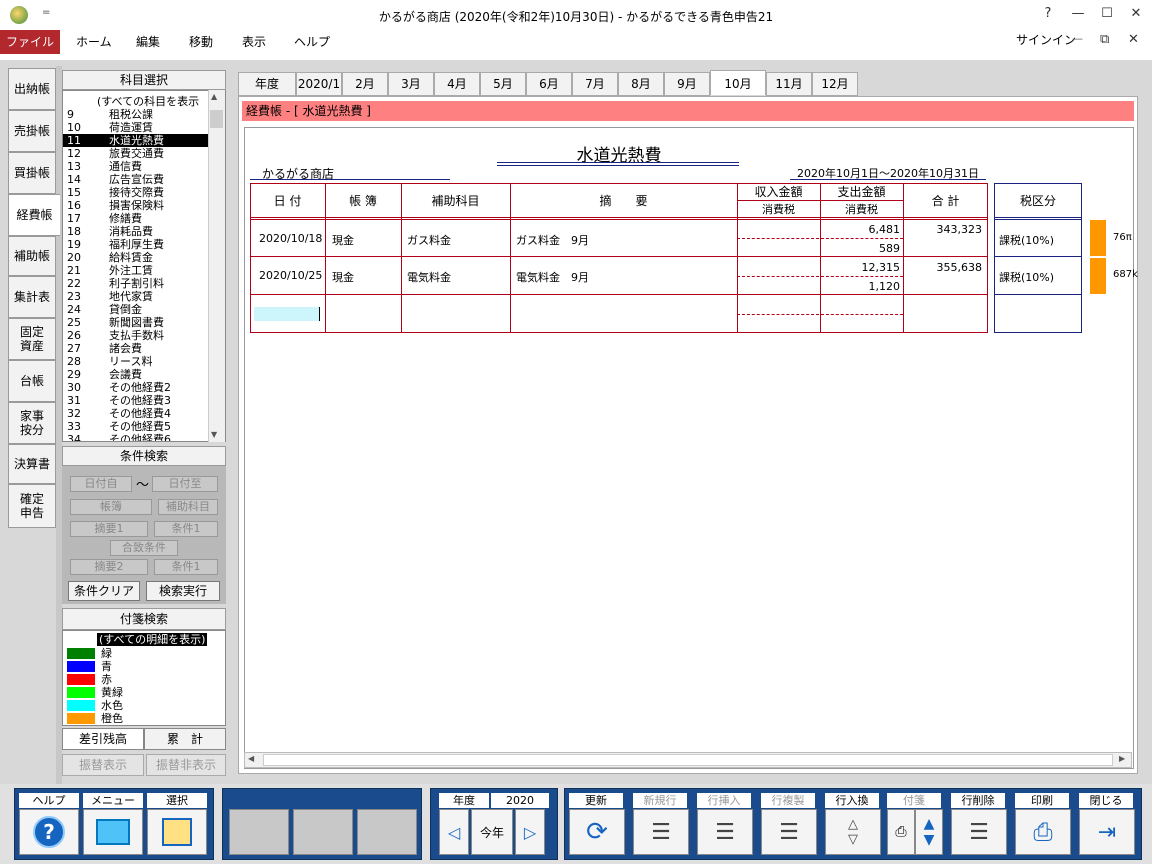  What do you see at coordinates (144, 548) in the screenshot?
I see `match-select: 合致条件` at bounding box center [144, 548].